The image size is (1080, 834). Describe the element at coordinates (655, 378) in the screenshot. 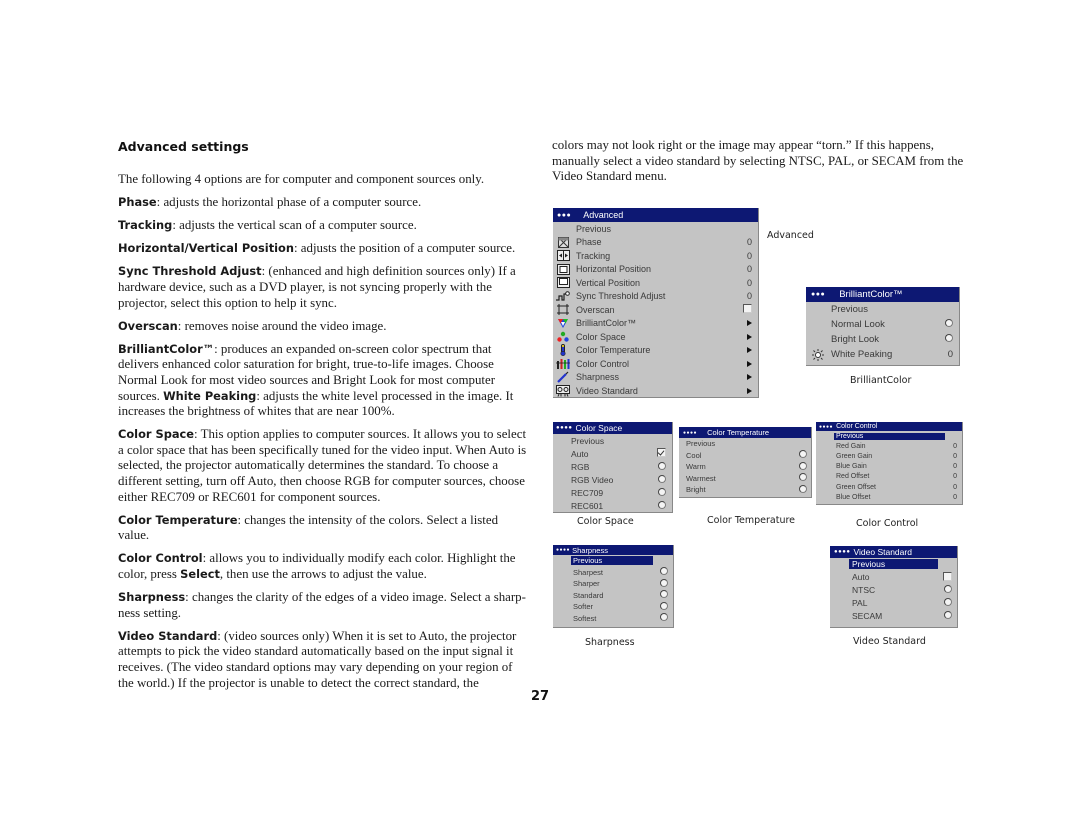

I see `menu-item-sharpness: Sharpness` at that location.